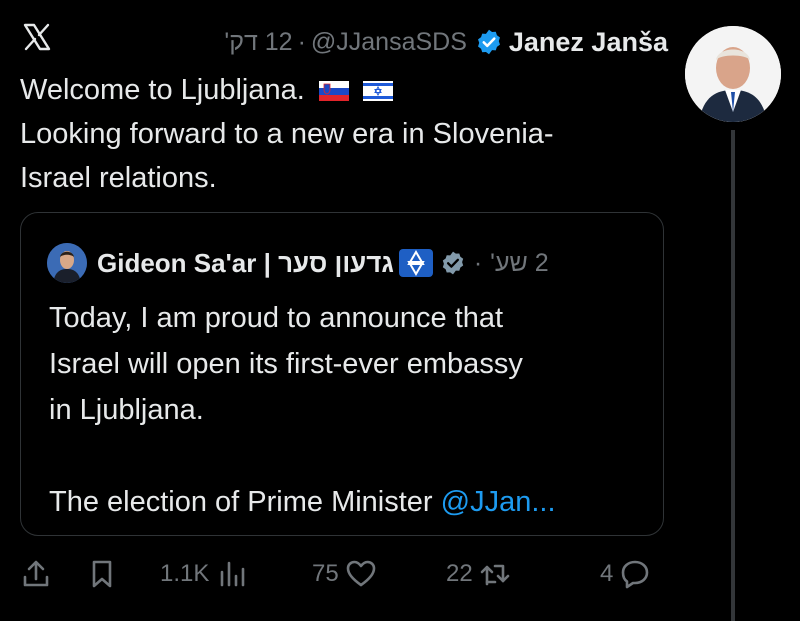  Describe the element at coordinates (733, 375) in the screenshot. I see `thread-line` at that location.